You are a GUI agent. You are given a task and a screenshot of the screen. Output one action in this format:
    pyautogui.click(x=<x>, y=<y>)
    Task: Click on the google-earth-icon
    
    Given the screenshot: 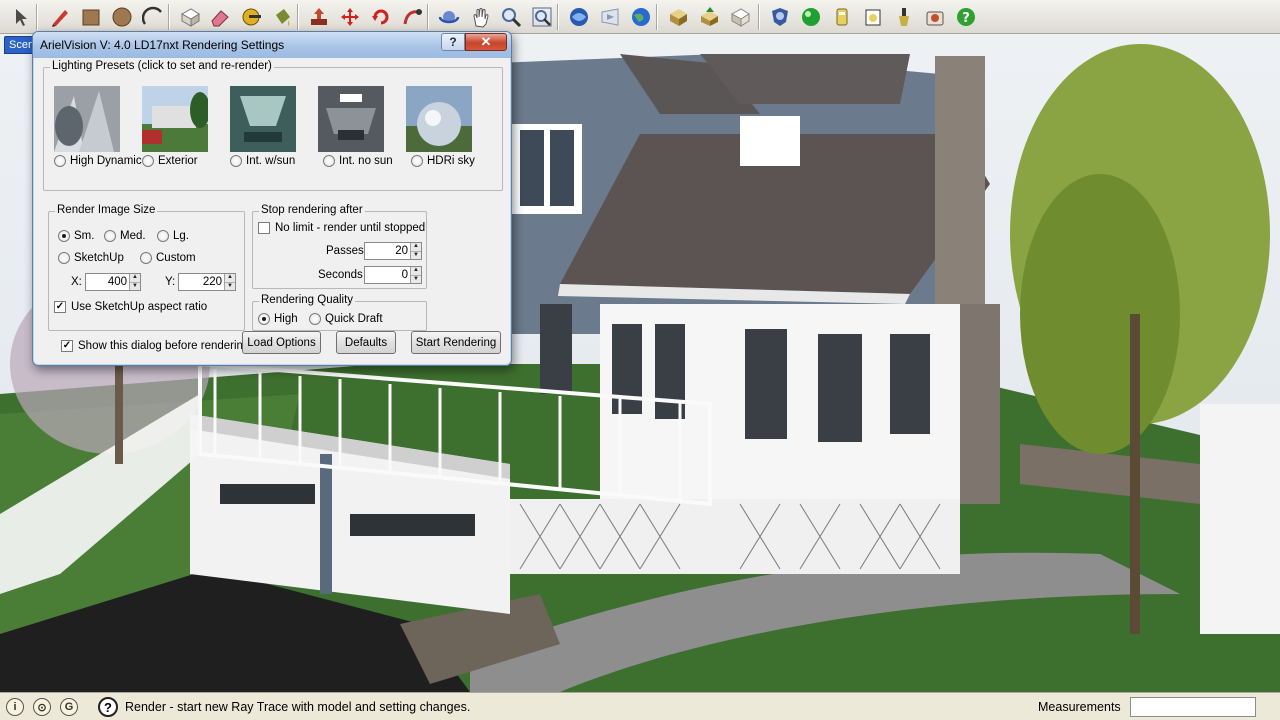 What is the action you would take?
    pyautogui.click(x=641, y=17)
    